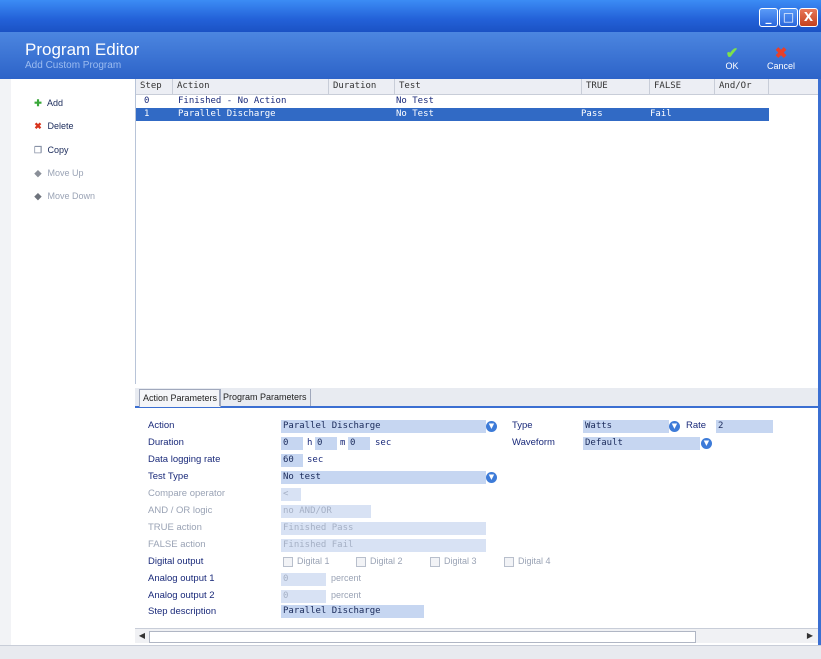  I want to click on digital-3-label: Digital 3, so click(460, 561).